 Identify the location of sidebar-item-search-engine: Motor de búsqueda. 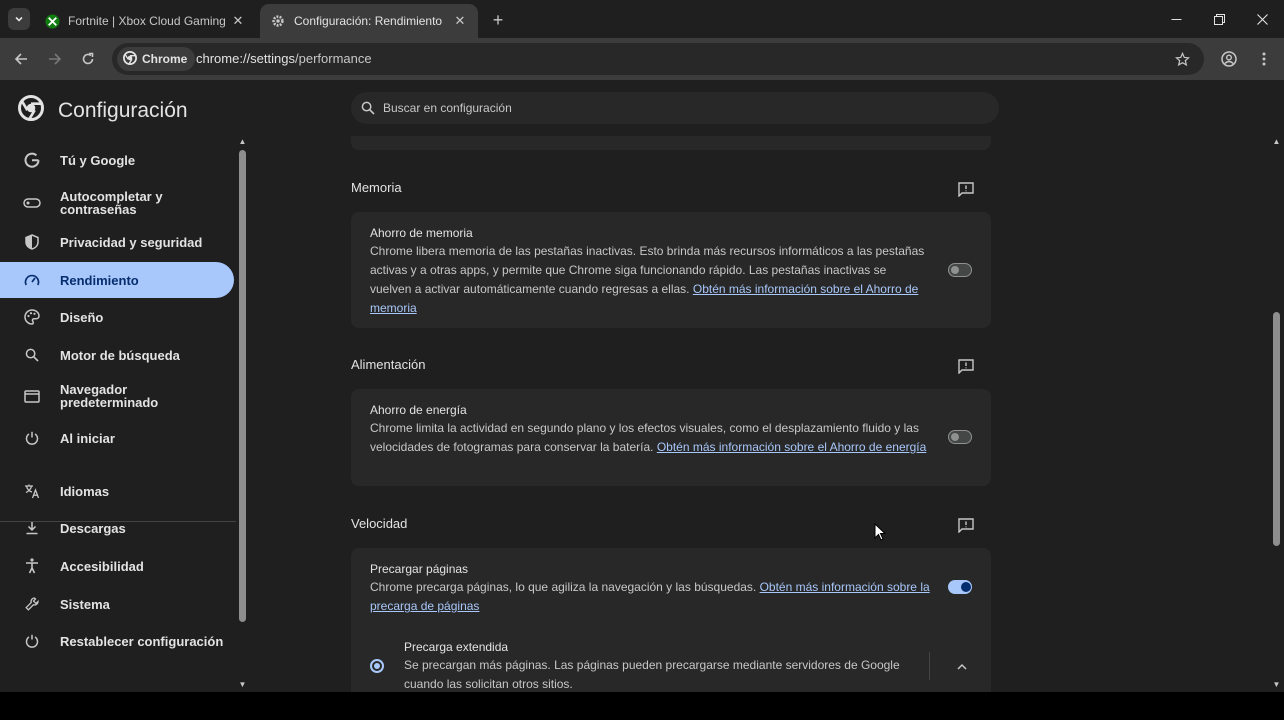
(117, 355).